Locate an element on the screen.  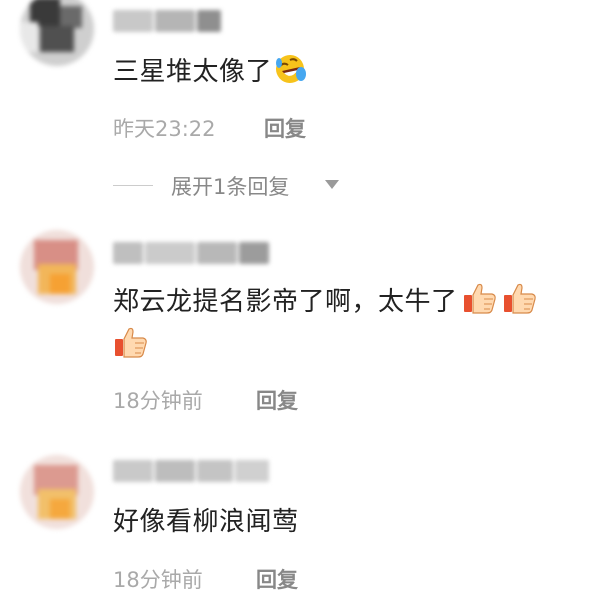
comment-text: 郑云龙提名影帝了啊，太牛了 is located at coordinates (325, 301).